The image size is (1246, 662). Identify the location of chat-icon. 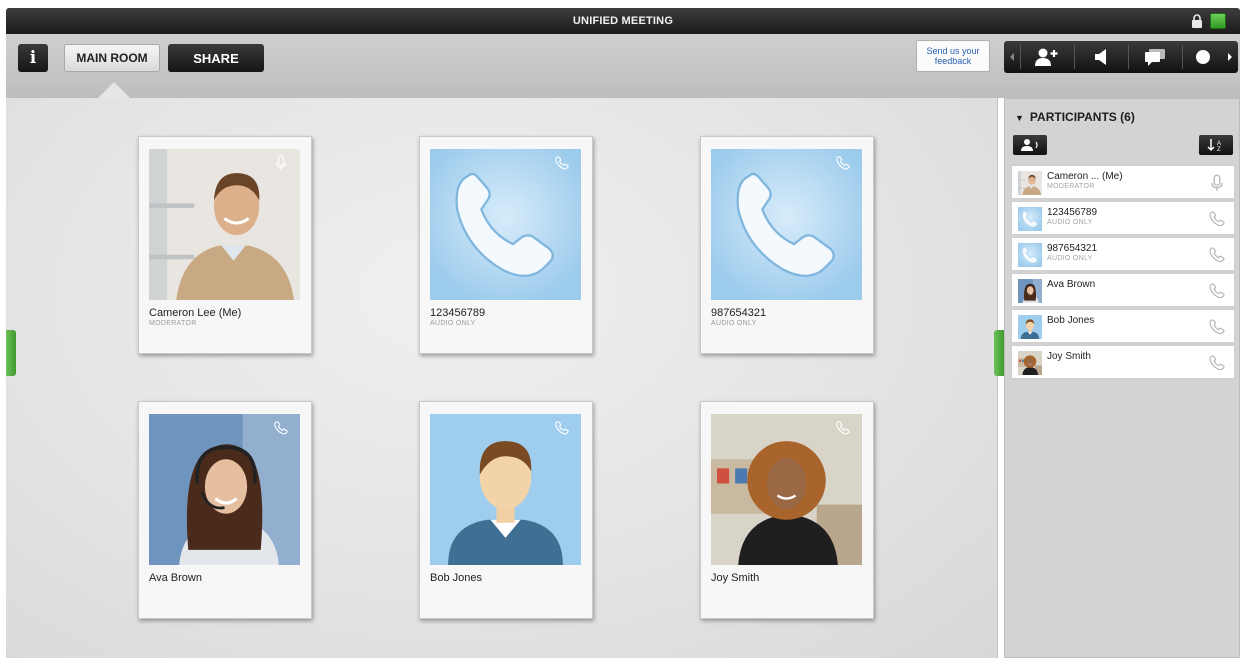
(1155, 57).